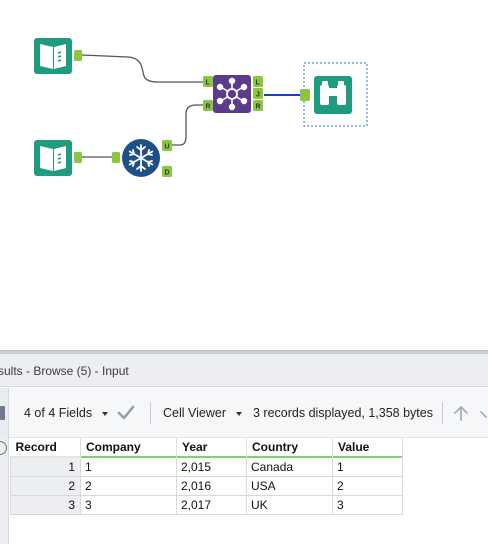 The width and height of the screenshot is (488, 544). Describe the element at coordinates (343, 413) in the screenshot. I see `record-status: 3 records displayed, 1,358 bytes` at that location.